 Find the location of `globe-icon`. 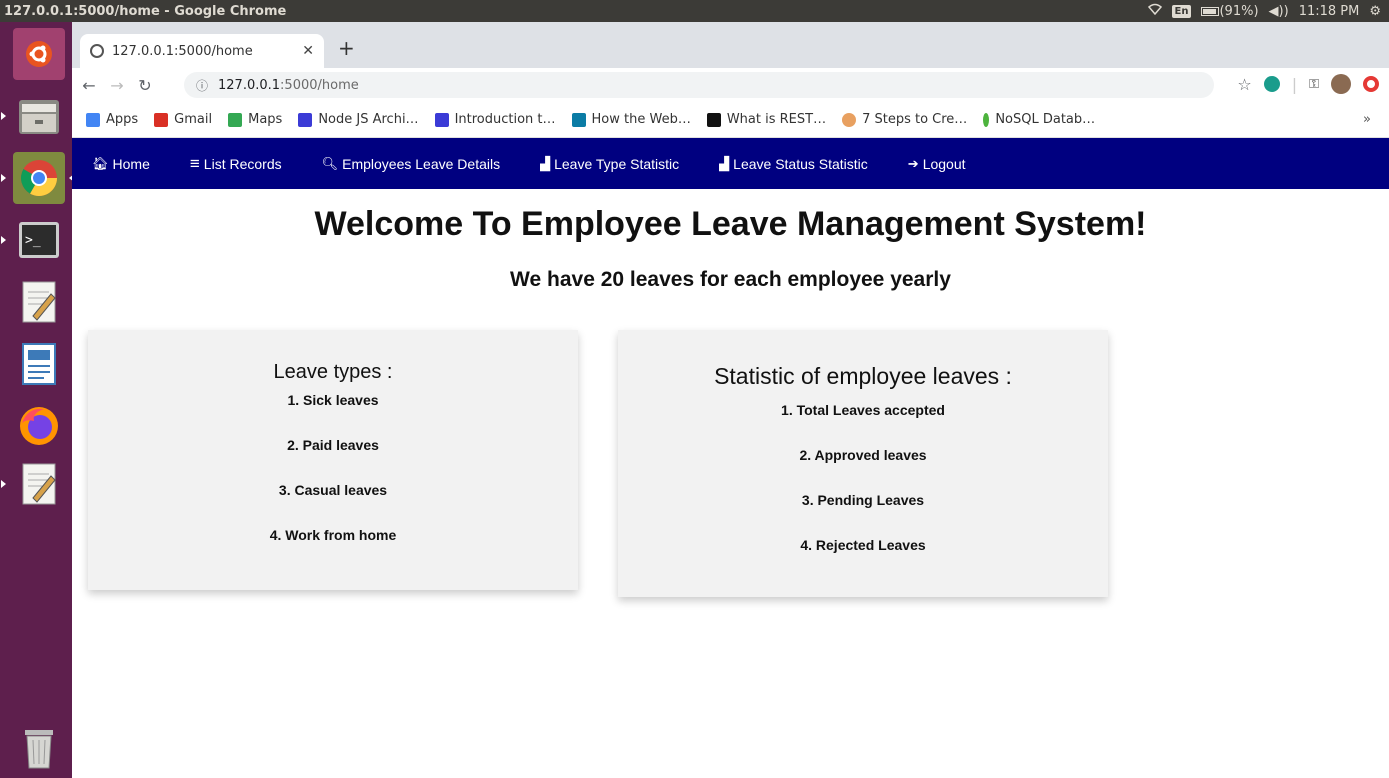

globe-icon is located at coordinates (97, 51).